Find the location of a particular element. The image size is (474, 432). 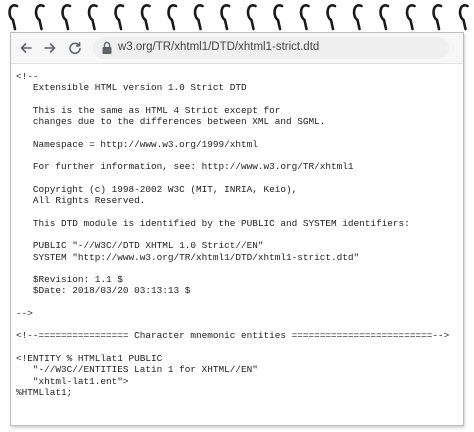

forward-button is located at coordinates (50, 48).